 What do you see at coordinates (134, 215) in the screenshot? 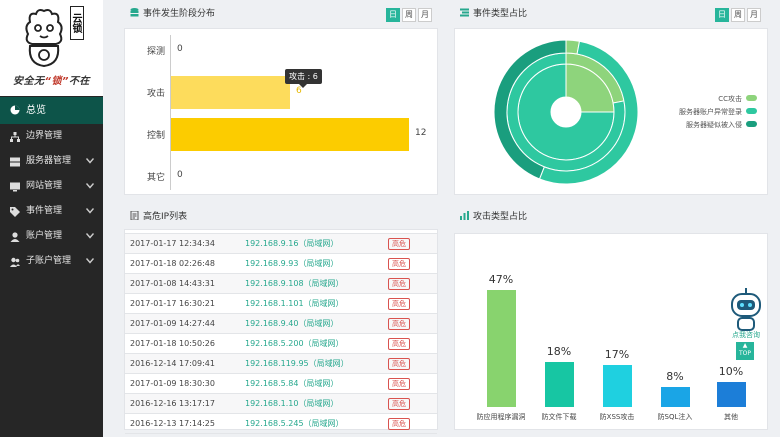
I see `document-icon` at bounding box center [134, 215].